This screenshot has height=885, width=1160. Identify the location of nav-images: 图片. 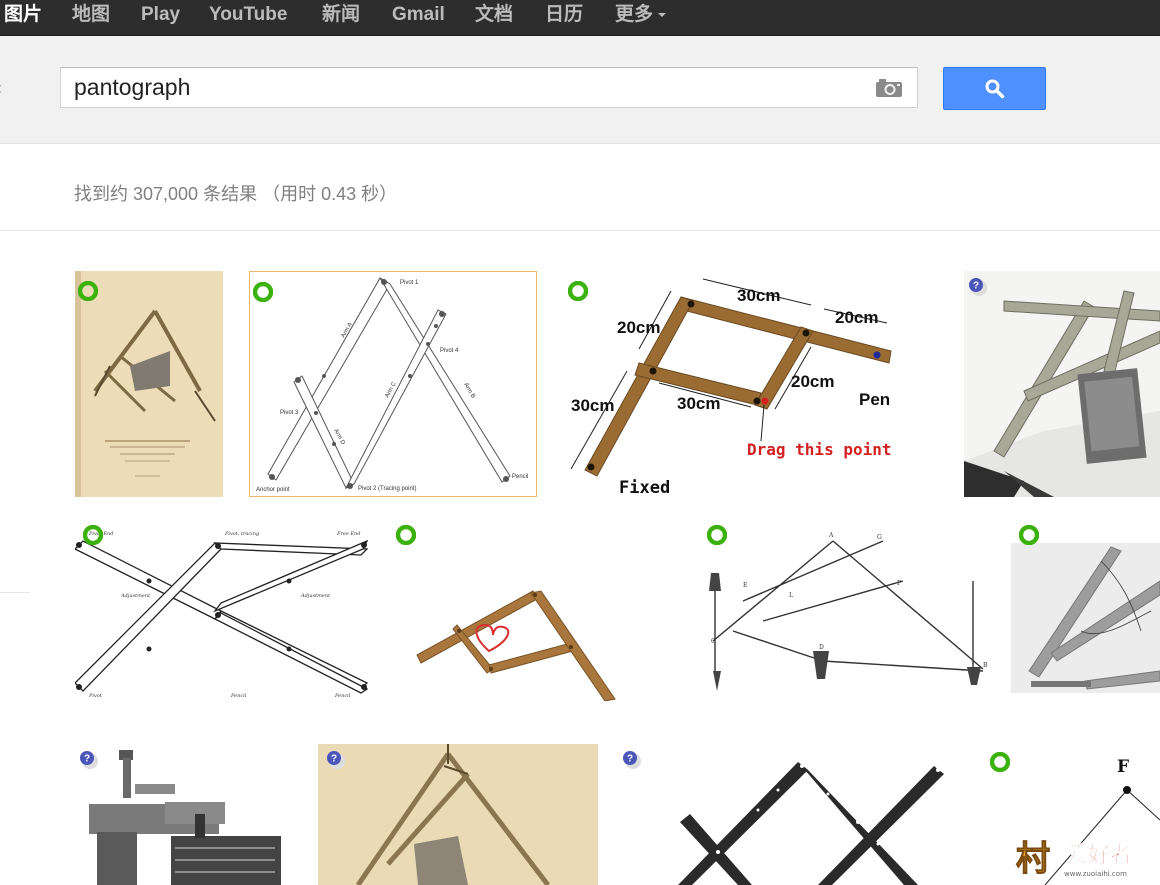
(23, 16).